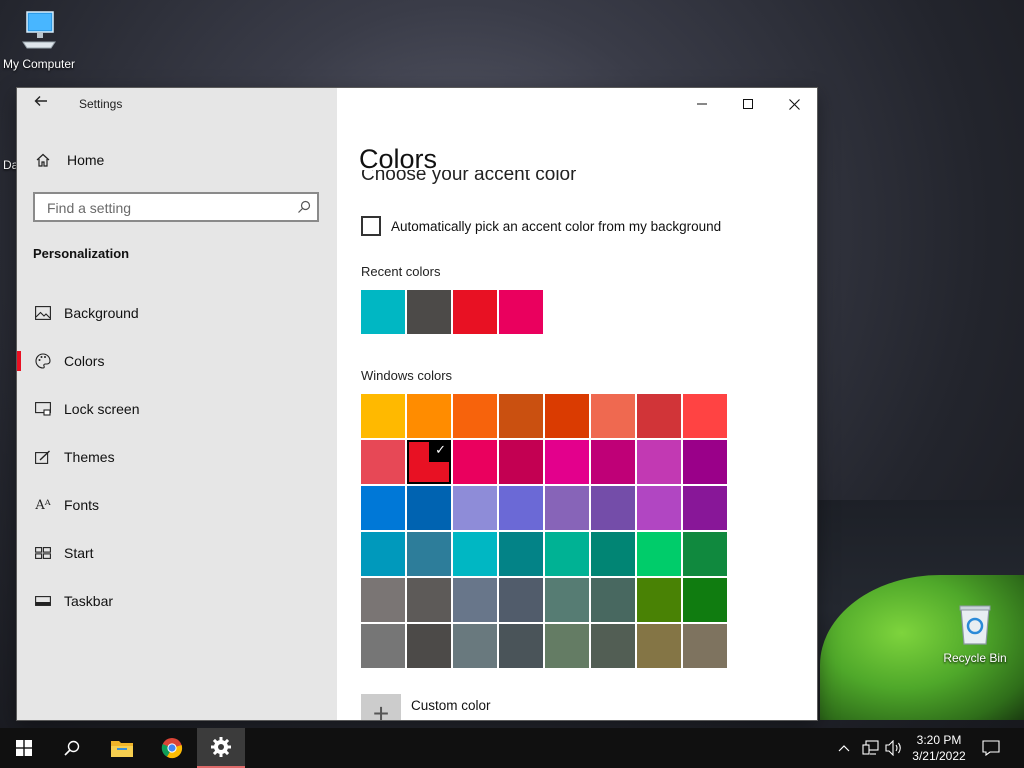 The image size is (1024, 768). What do you see at coordinates (371, 226) in the screenshot?
I see `auto-pick-checkbox` at bounding box center [371, 226].